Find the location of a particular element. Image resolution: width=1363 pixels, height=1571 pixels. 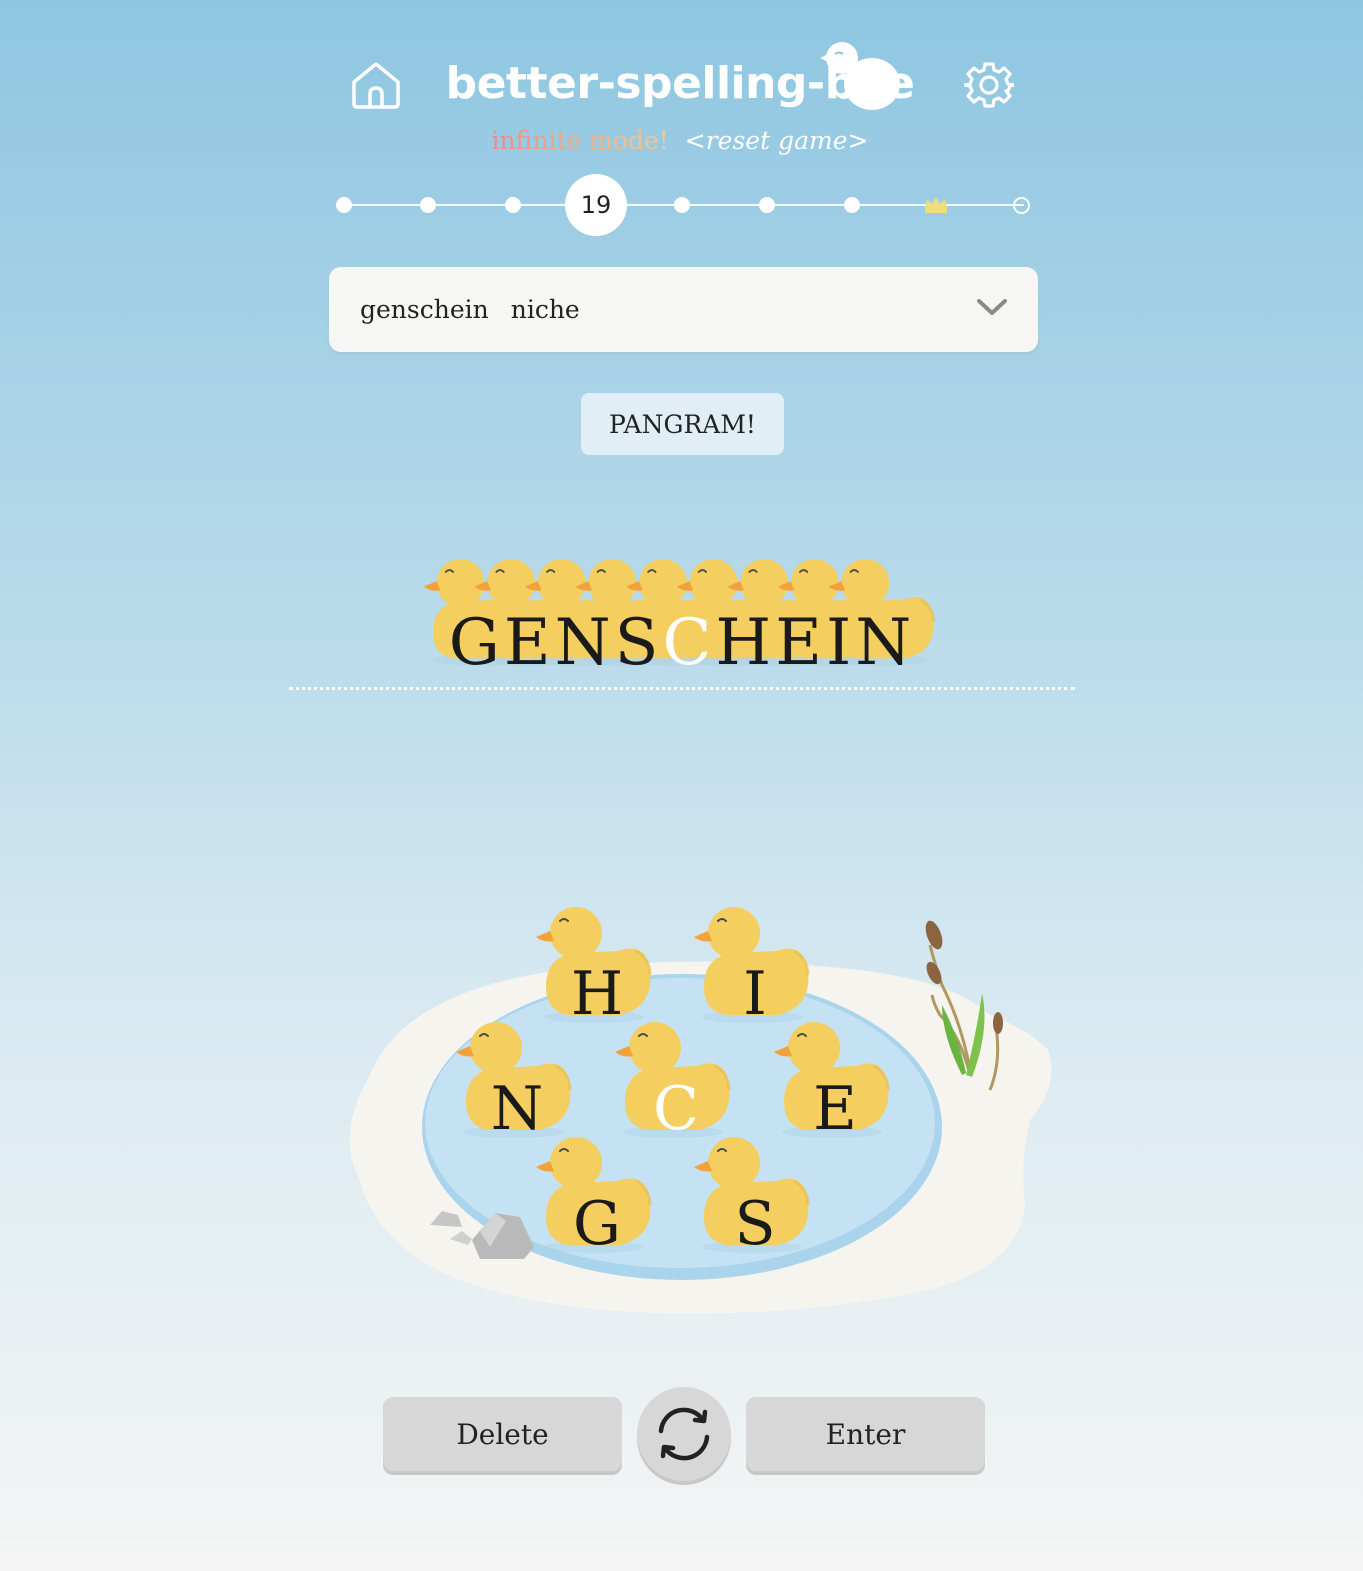

app-title: better-spelling-bee is located at coordinates (680, 83).